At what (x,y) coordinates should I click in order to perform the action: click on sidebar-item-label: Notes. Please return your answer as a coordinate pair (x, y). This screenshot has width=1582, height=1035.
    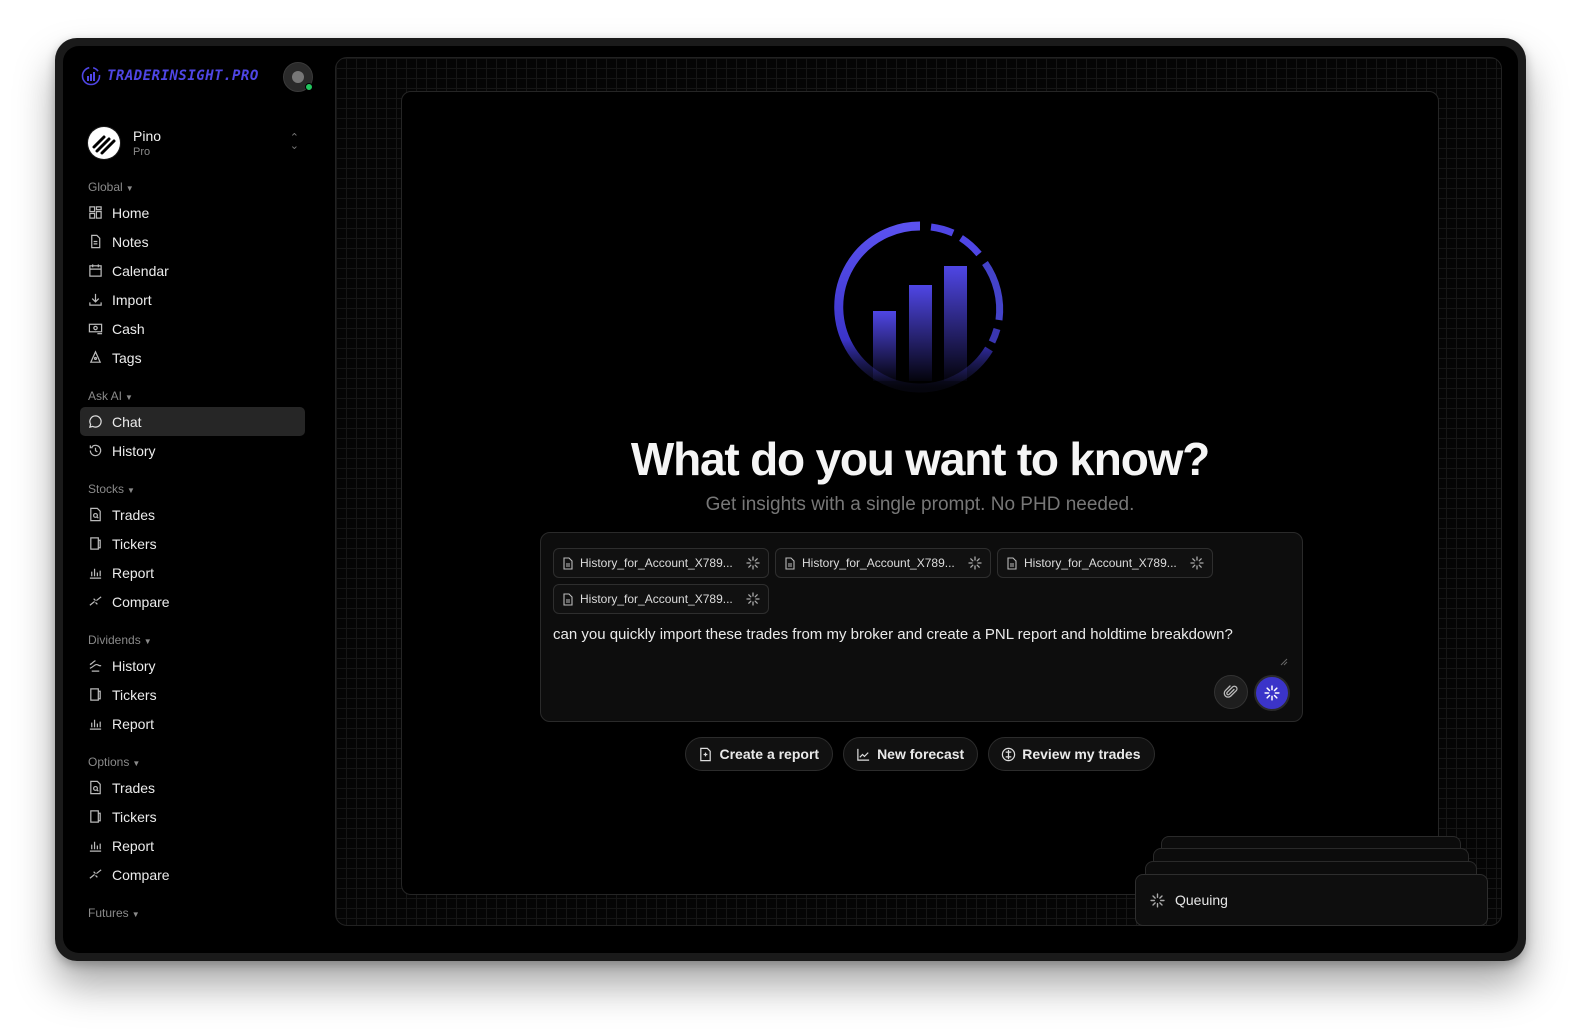
    Looking at the image, I should click on (130, 241).